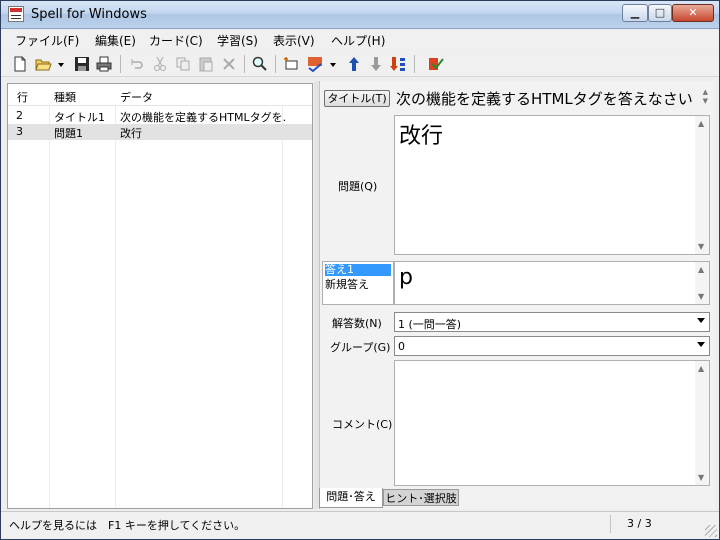  What do you see at coordinates (351, 498) in the screenshot?
I see `tab-question-answer: 問題･答え` at bounding box center [351, 498].